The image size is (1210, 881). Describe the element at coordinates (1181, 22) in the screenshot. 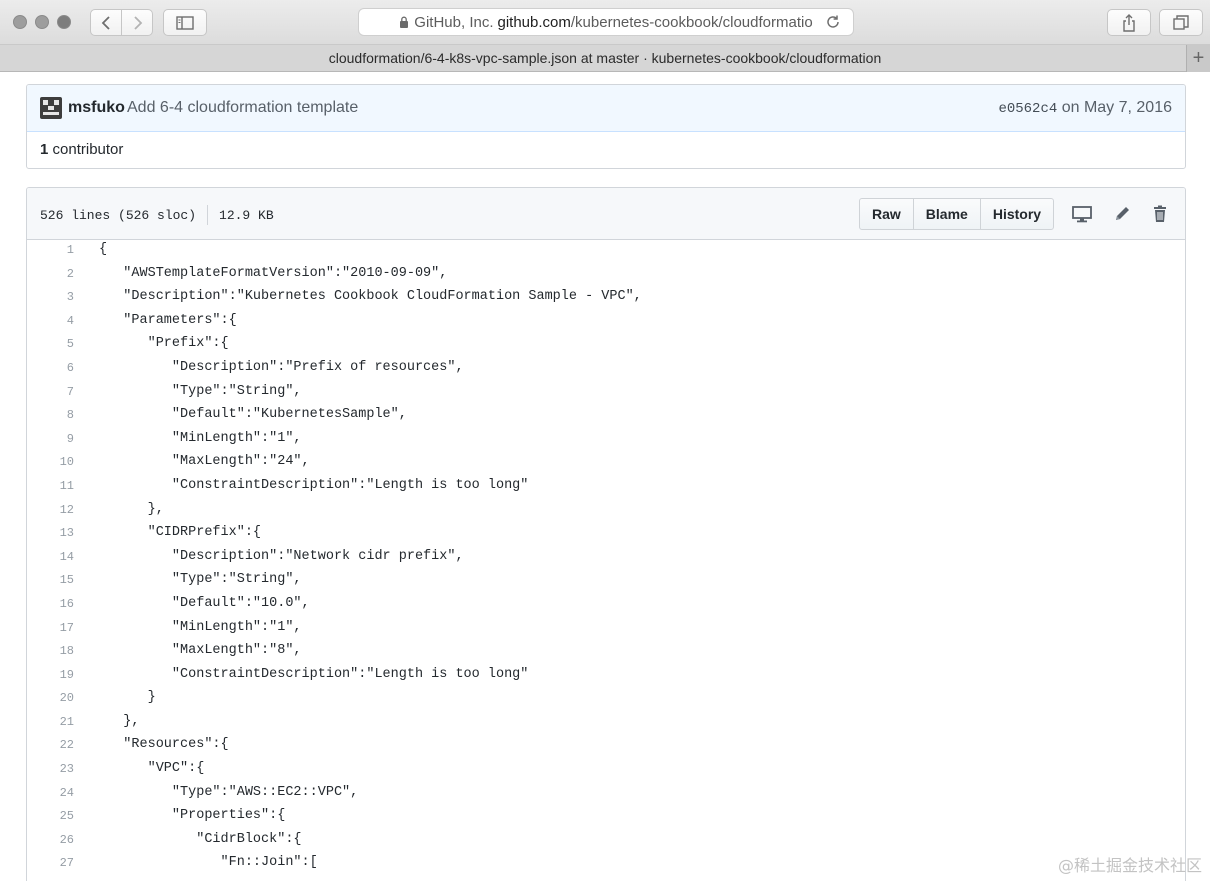

I see `tabs-overview-button` at that location.